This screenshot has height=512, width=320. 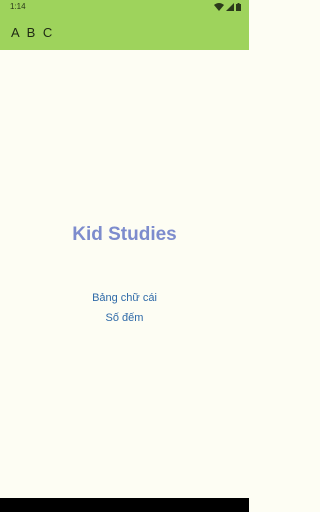 What do you see at coordinates (219, 7) in the screenshot?
I see `wifi-icon` at bounding box center [219, 7].